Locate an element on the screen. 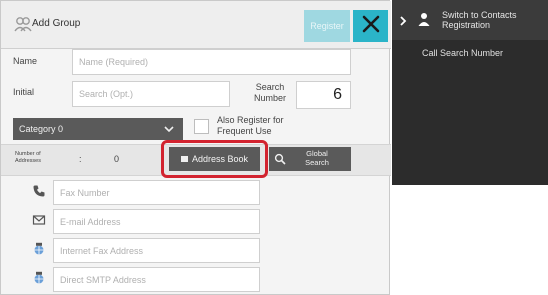 This screenshot has height=295, width=548. internet-fax-field: Internet Fax Address is located at coordinates (156, 250).